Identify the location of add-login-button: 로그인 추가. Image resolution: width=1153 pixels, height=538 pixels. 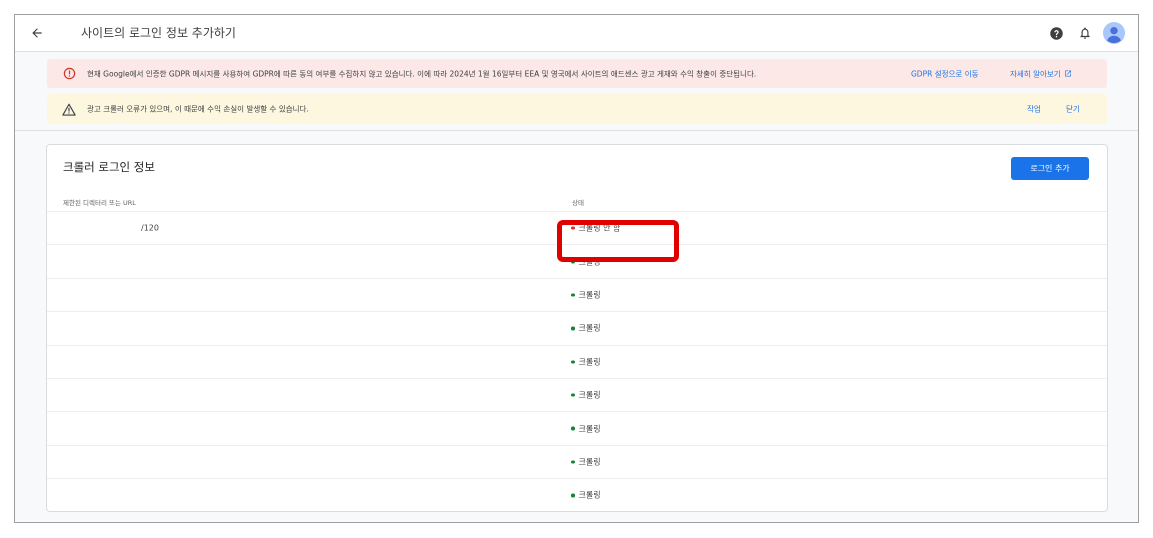
(1050, 168).